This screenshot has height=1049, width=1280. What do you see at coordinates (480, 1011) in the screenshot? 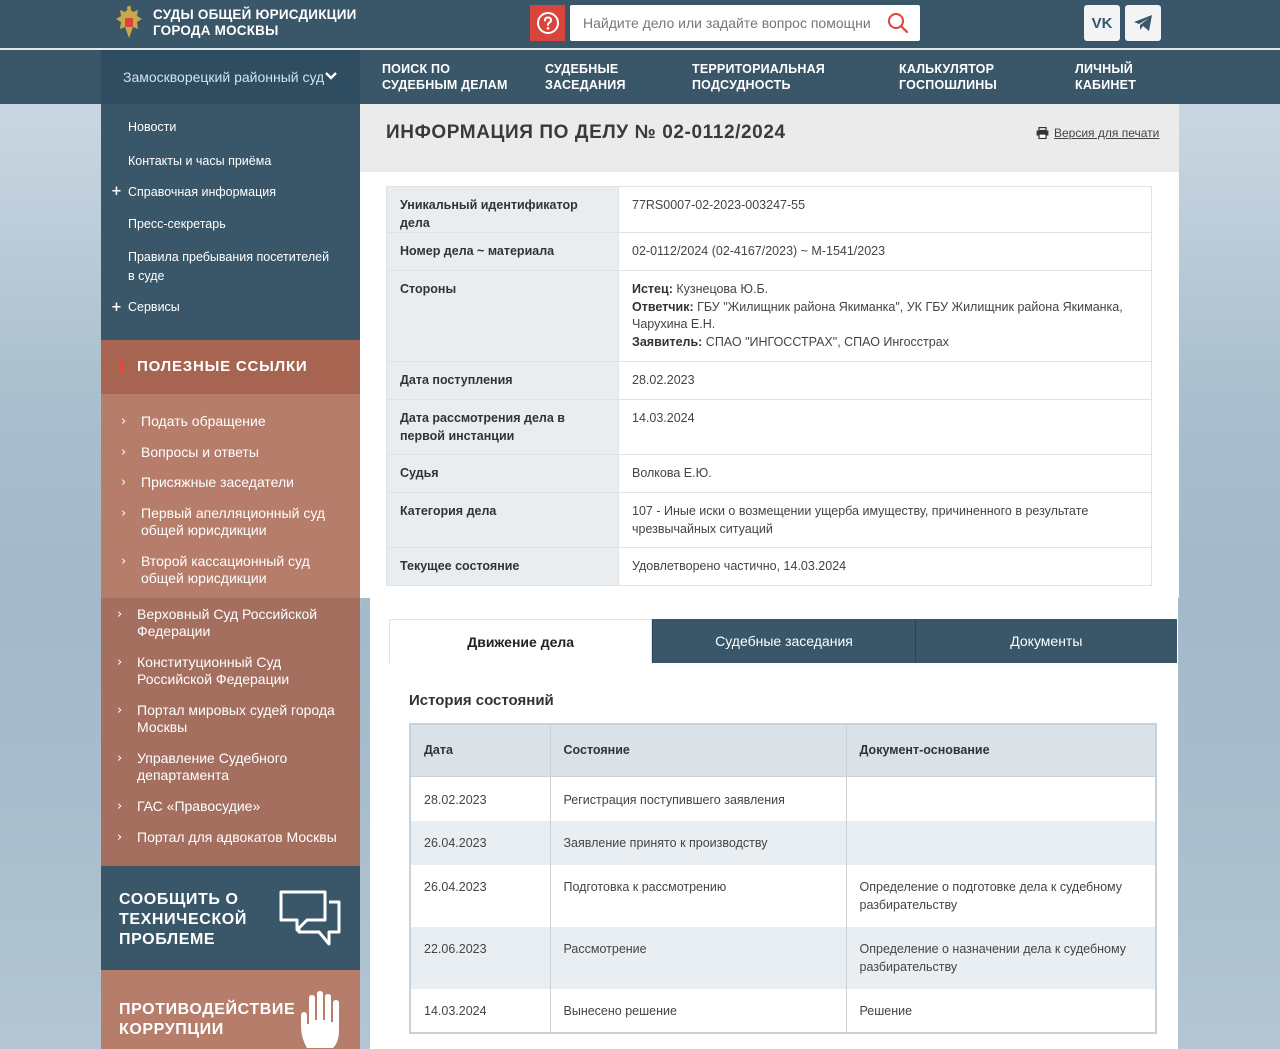
I see `history-date: 14.03.2024` at bounding box center [480, 1011].